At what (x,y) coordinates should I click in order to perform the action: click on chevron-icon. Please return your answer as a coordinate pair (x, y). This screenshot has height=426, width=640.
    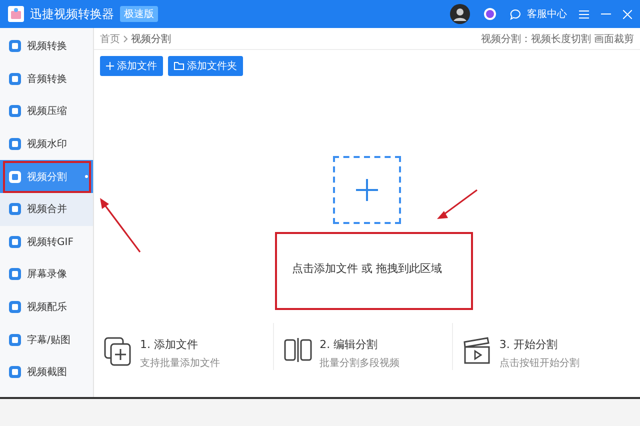
    Looking at the image, I should click on (125, 38).